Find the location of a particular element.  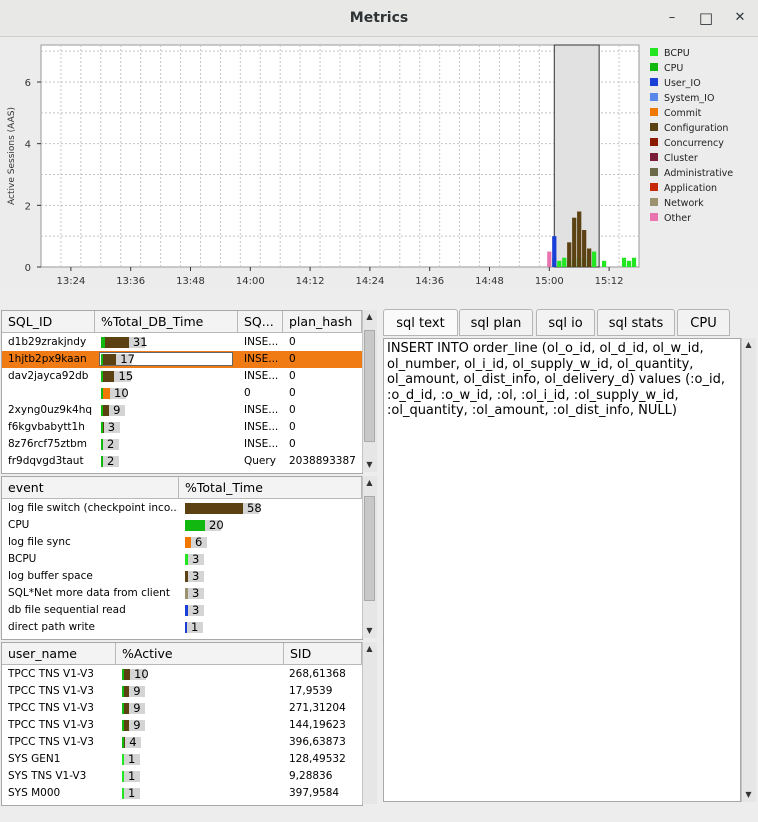

table-row: direct path write 1 is located at coordinates (182, 627).